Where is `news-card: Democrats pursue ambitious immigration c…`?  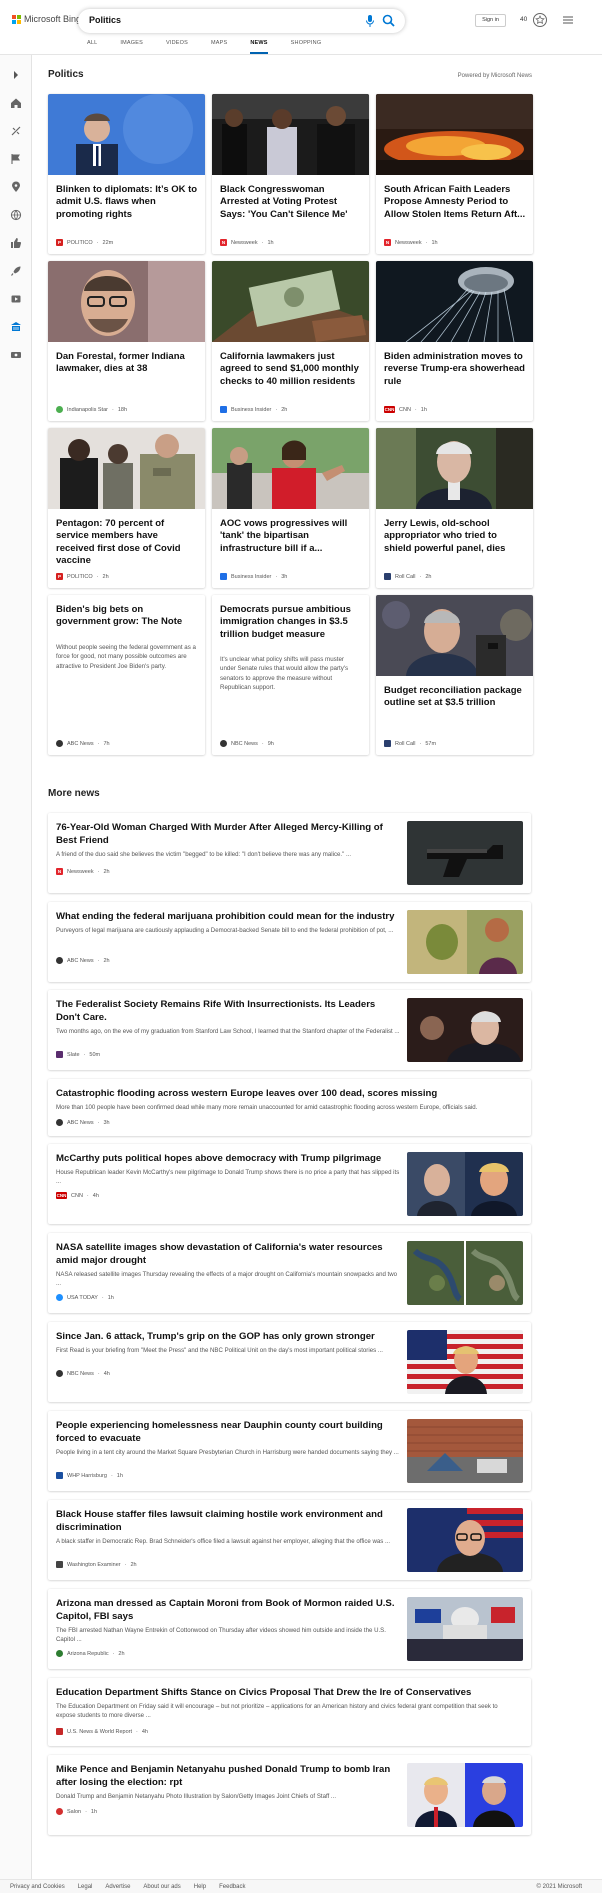 news-card: Democrats pursue ambitious immigration c… is located at coordinates (290, 675).